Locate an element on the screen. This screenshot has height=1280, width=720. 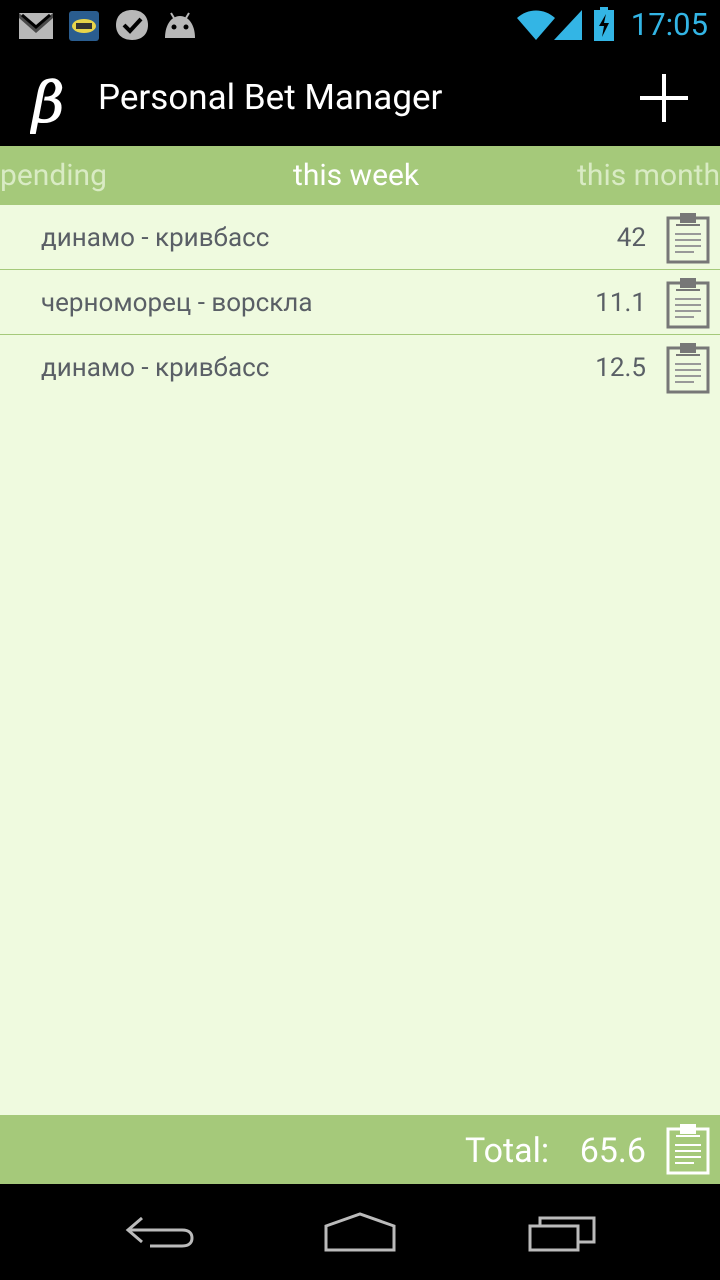
total-footer: Total: 65.6 is located at coordinates (360, 1149).